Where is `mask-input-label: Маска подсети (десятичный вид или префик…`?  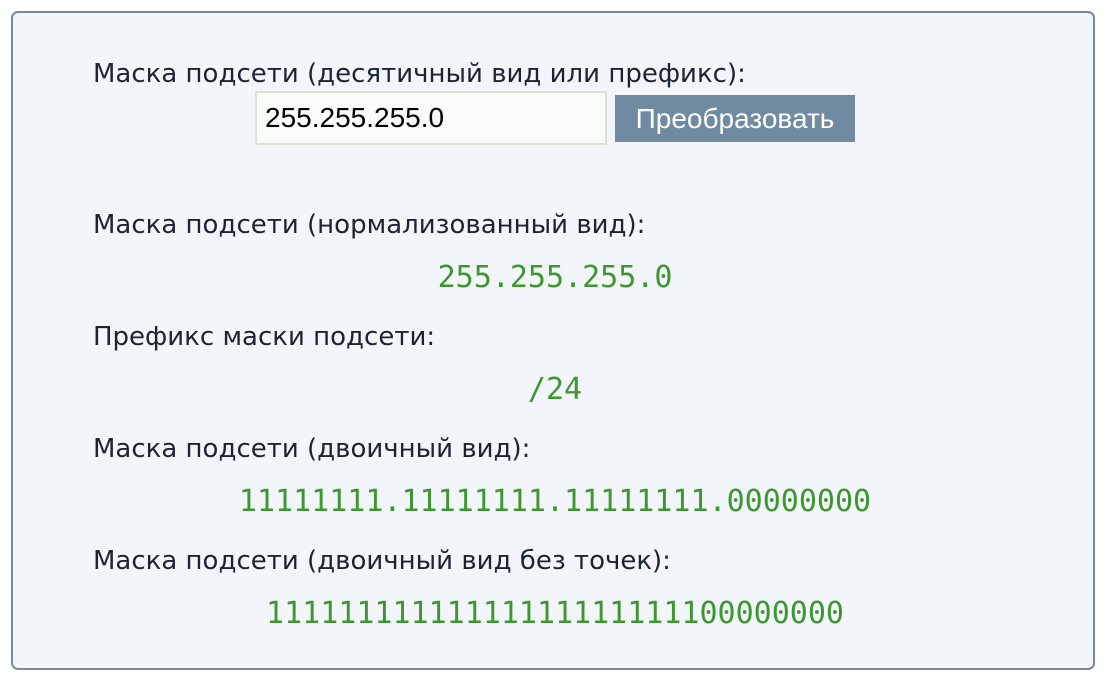
mask-input-label: Маска подсети (десятичный вид или префик… is located at coordinates (419, 74).